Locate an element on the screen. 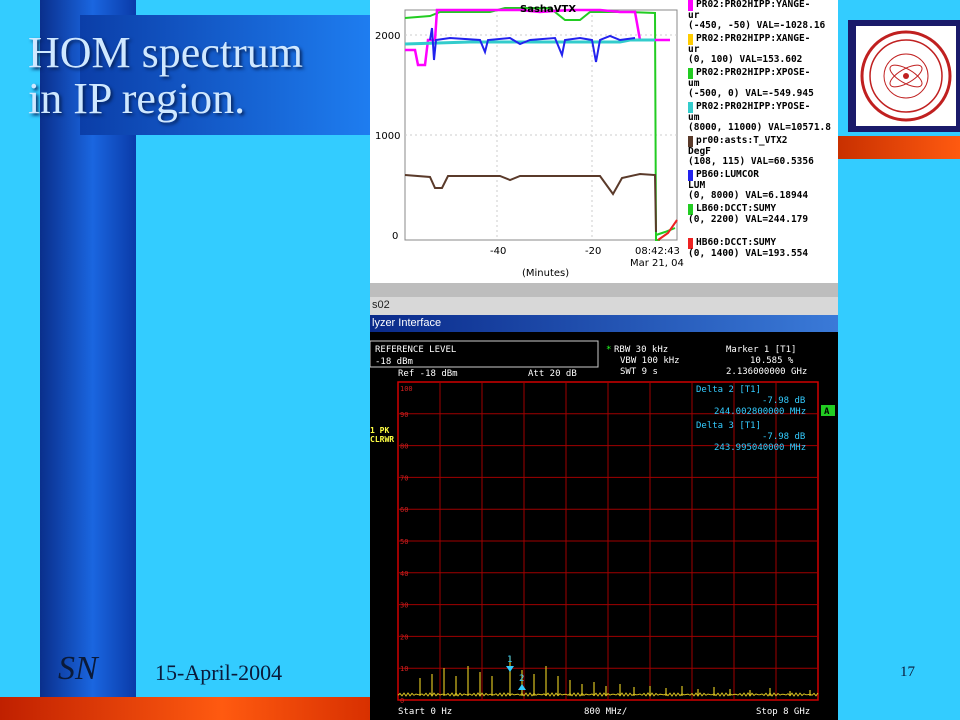 The width and height of the screenshot is (960, 720). legend-entry-range: (0, 8000) VAL=6.18944 is located at coordinates (748, 195).